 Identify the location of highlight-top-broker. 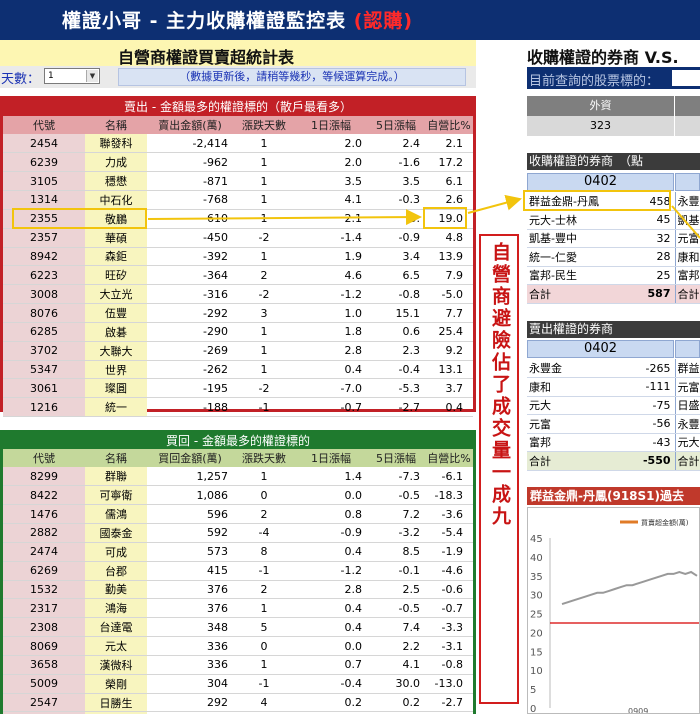
(597, 200).